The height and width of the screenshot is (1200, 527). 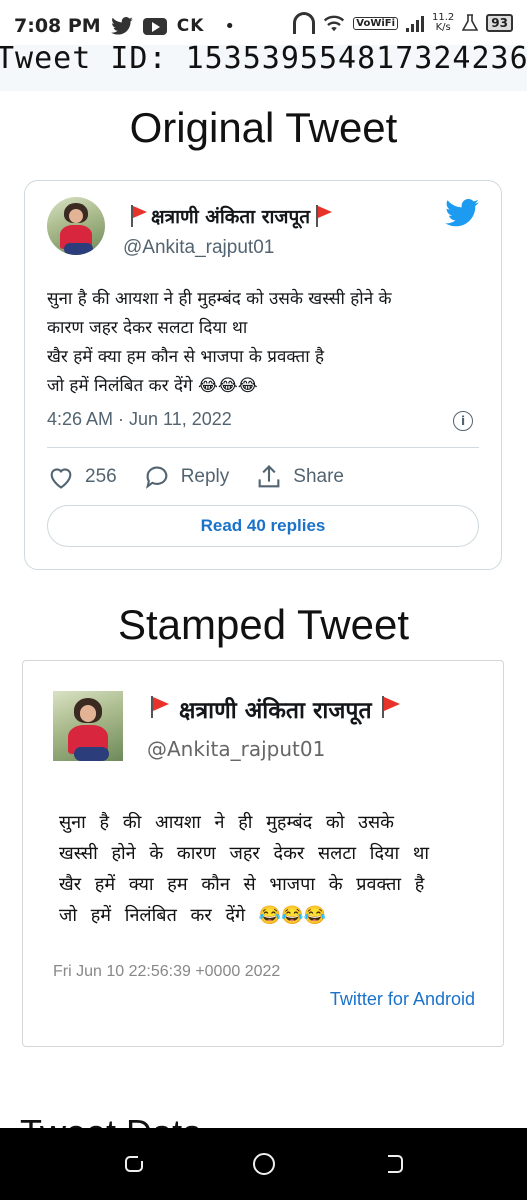 I want to click on navigation-bar, so click(x=263, y=1164).